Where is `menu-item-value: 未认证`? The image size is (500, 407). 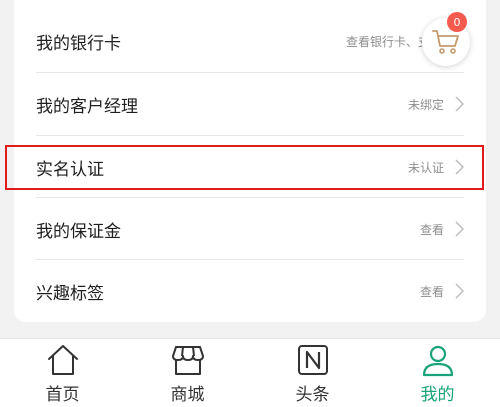 menu-item-value: 未认证 is located at coordinates (425, 167).